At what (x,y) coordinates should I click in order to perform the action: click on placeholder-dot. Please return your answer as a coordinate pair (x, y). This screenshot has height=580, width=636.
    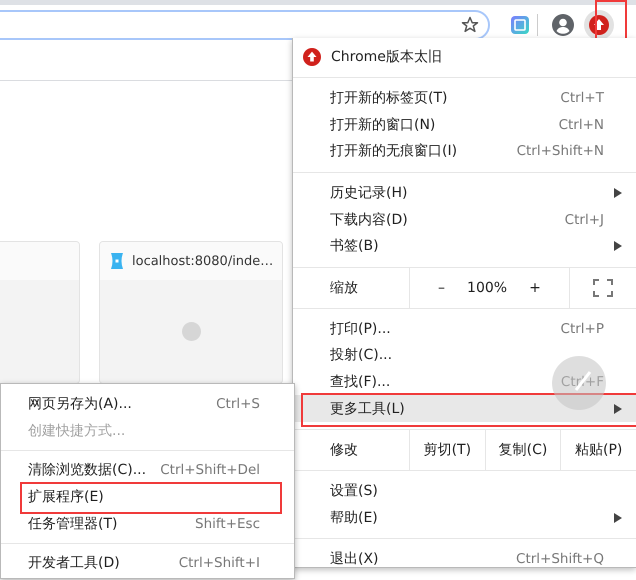
    Looking at the image, I should click on (191, 331).